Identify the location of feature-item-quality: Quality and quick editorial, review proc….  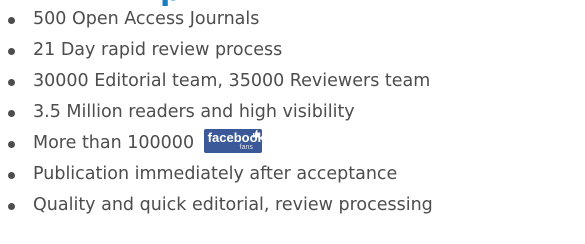
(219, 205).